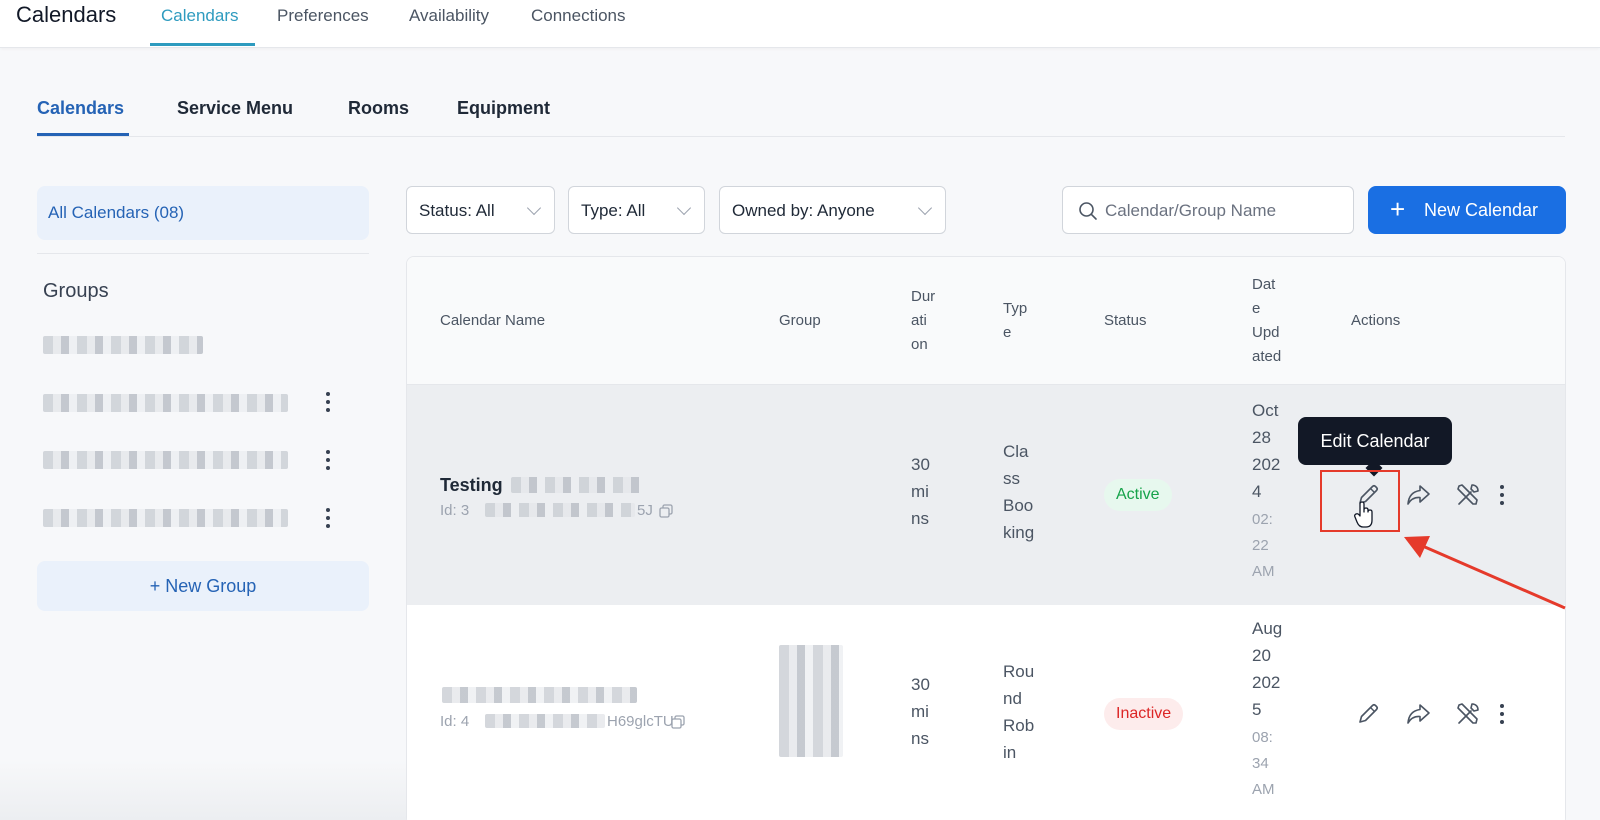 The width and height of the screenshot is (1600, 820). What do you see at coordinates (455, 510) in the screenshot?
I see `calendar-id: Id: 3` at bounding box center [455, 510].